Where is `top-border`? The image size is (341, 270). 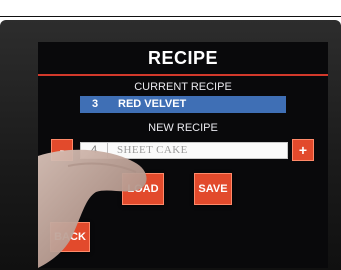 top-border is located at coordinates (170, 8).